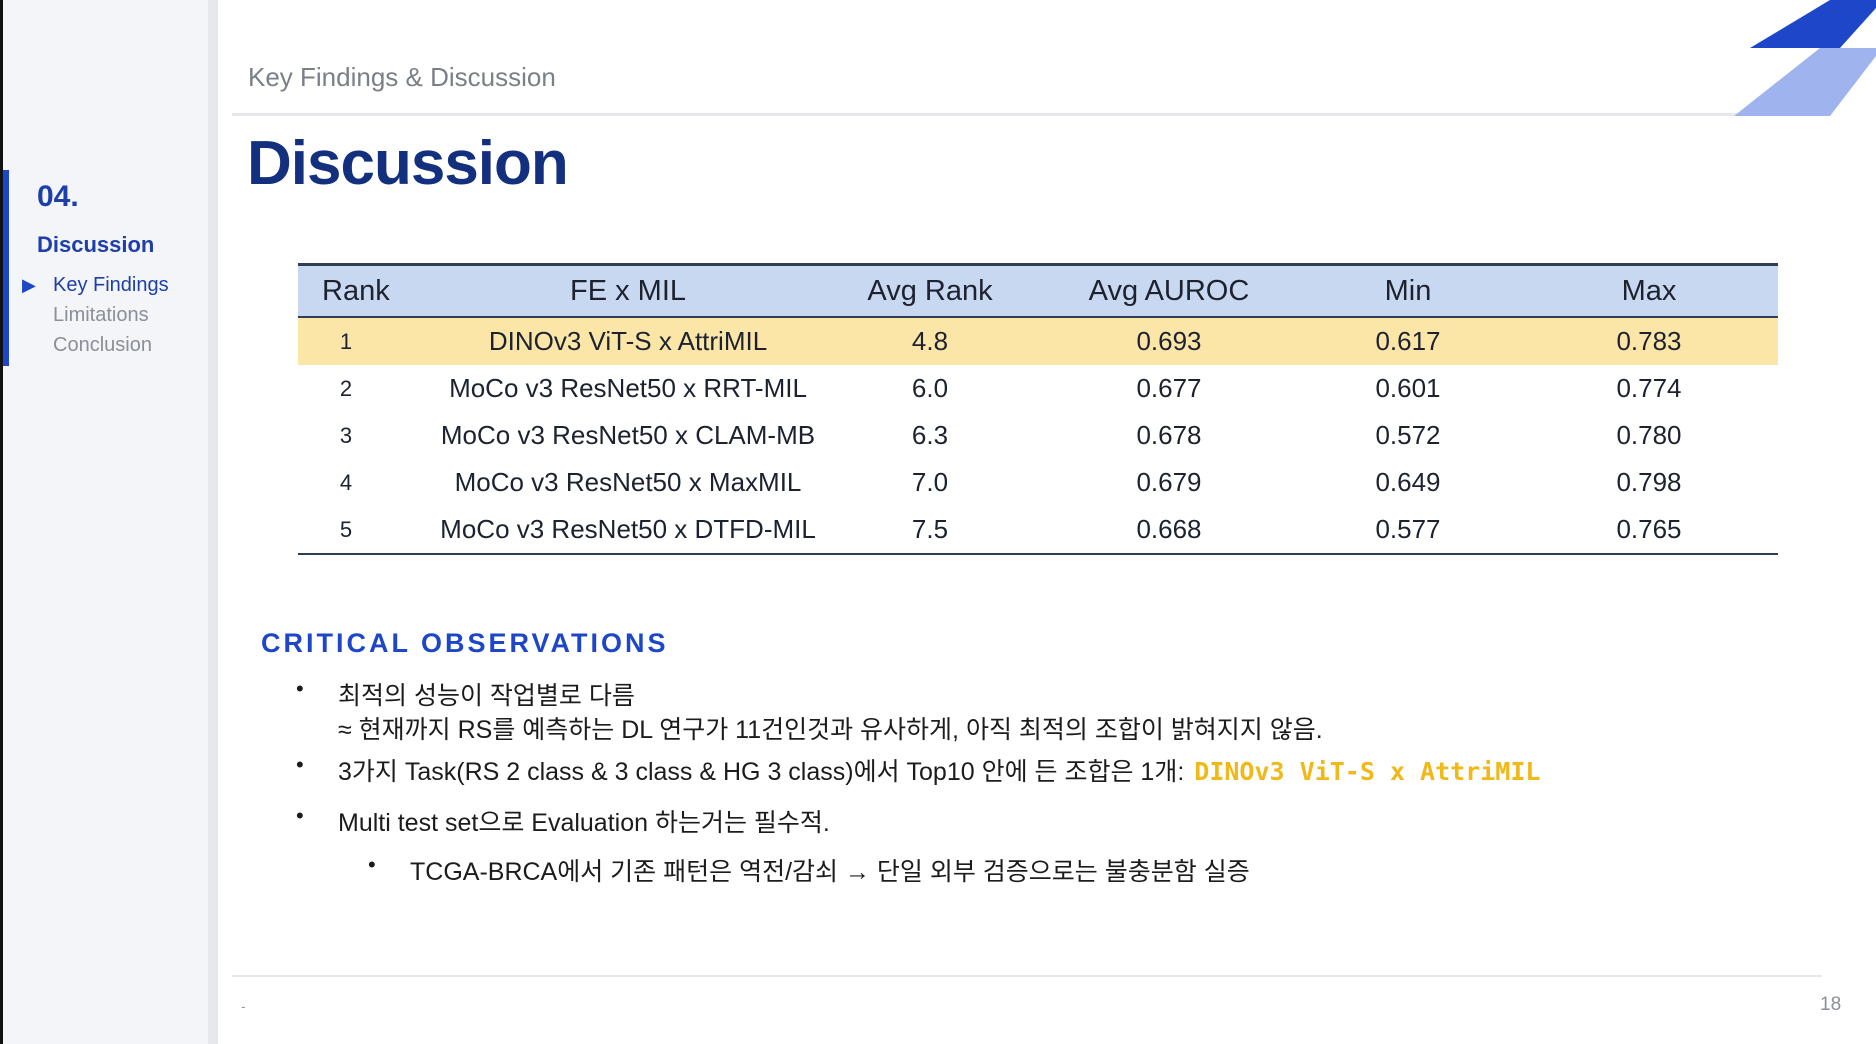 The width and height of the screenshot is (1876, 1044). What do you see at coordinates (628, 530) in the screenshot?
I see `cell-model: MoCo v3 ResNet50 x DTFD-MIL` at bounding box center [628, 530].